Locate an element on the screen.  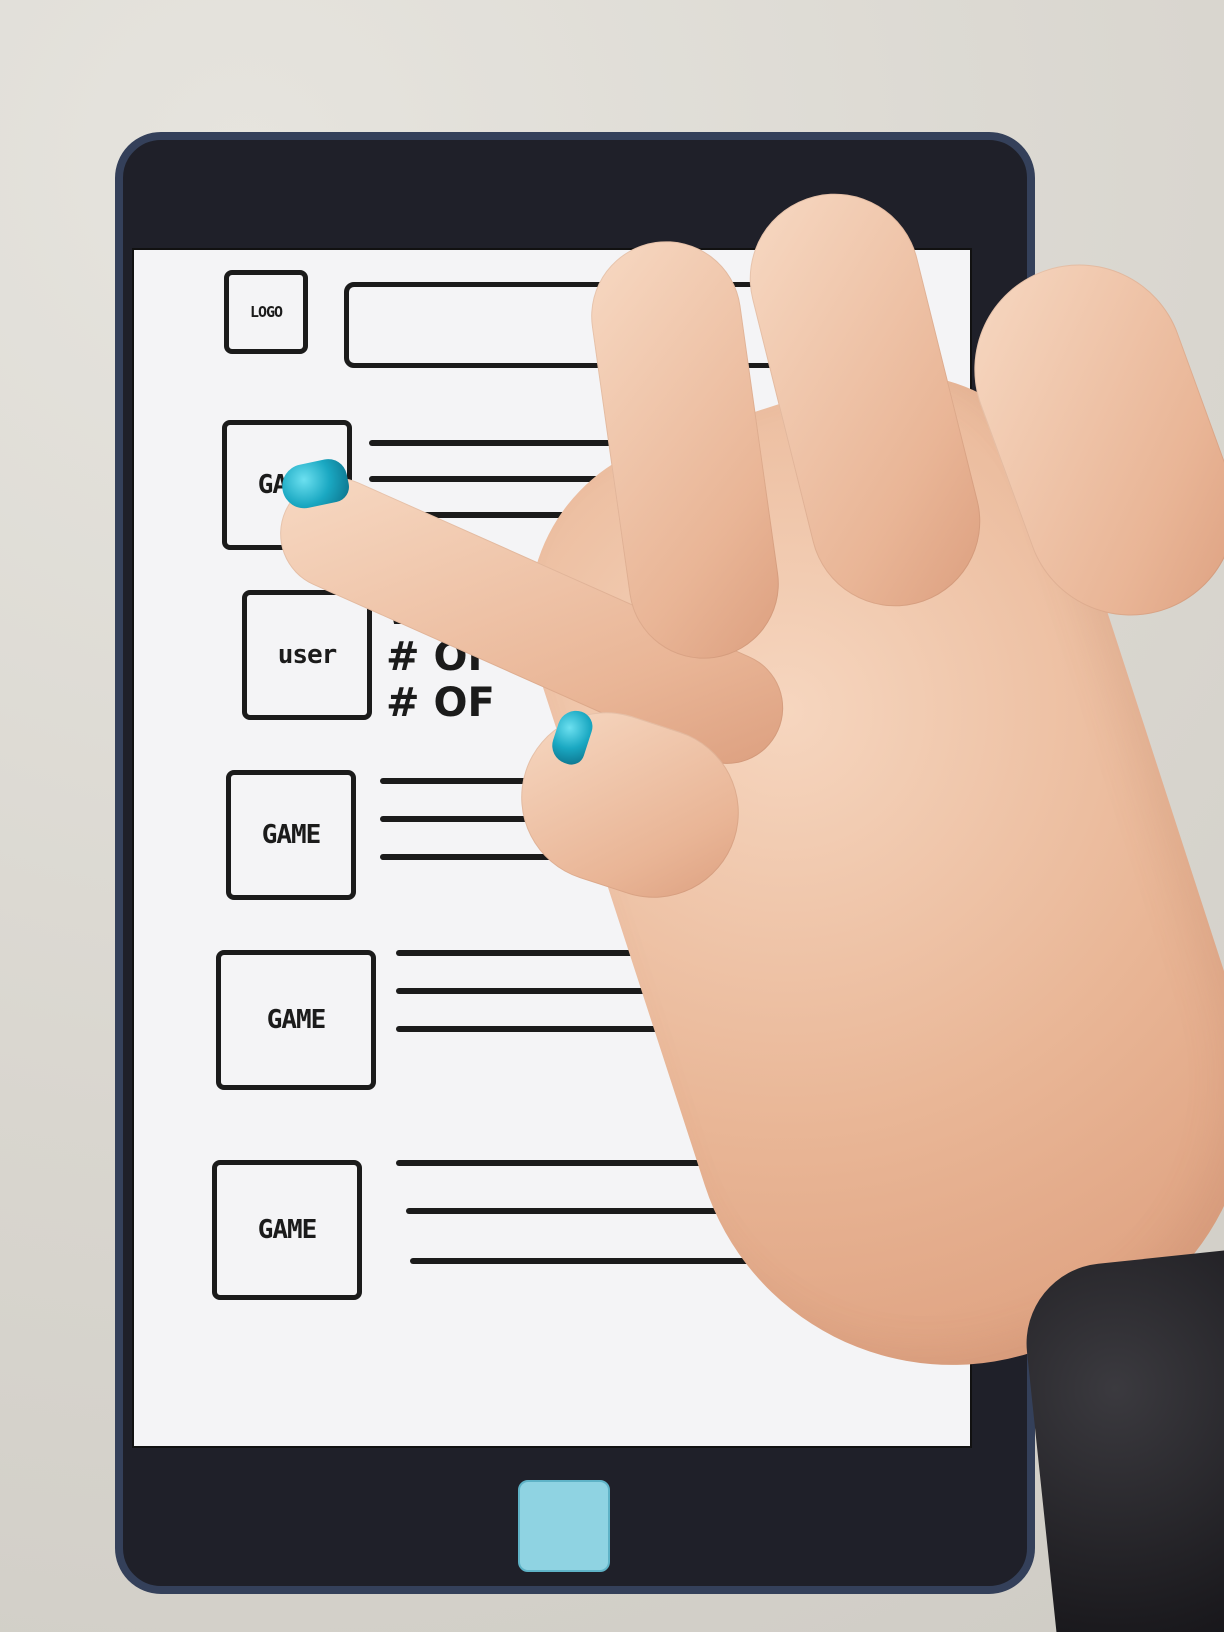
user-label: user is located at coordinates (307, 655).